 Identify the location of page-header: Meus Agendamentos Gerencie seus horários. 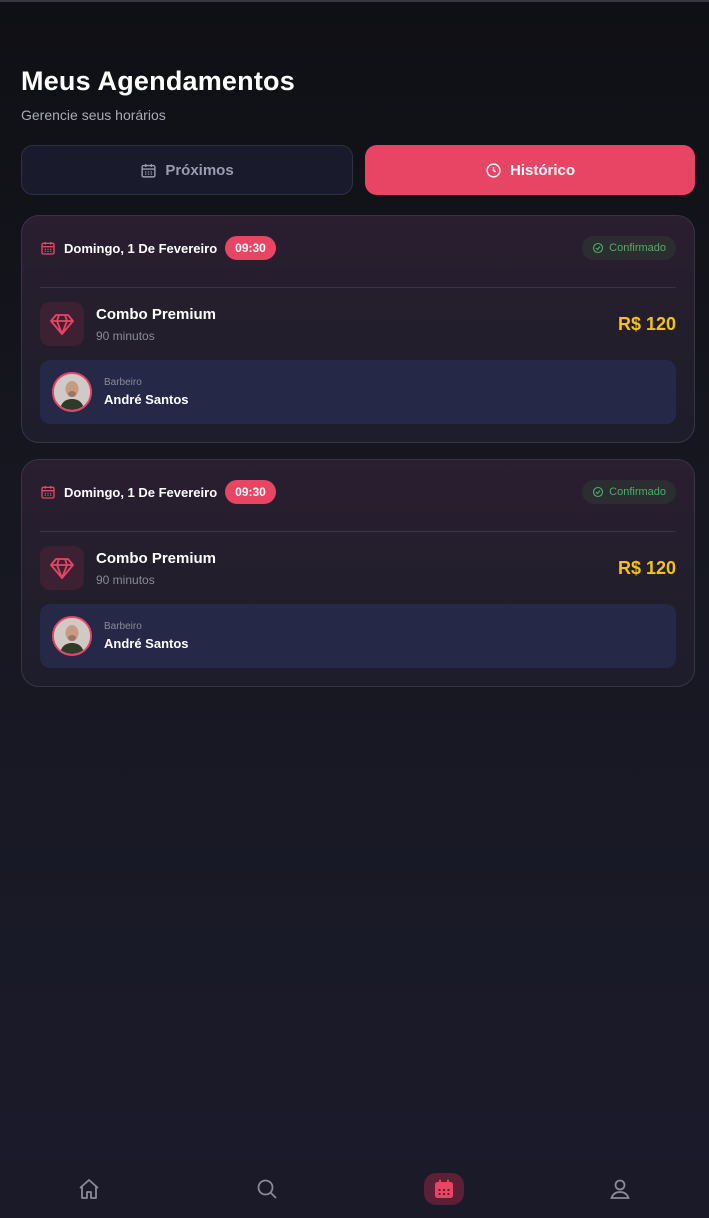
(158, 94).